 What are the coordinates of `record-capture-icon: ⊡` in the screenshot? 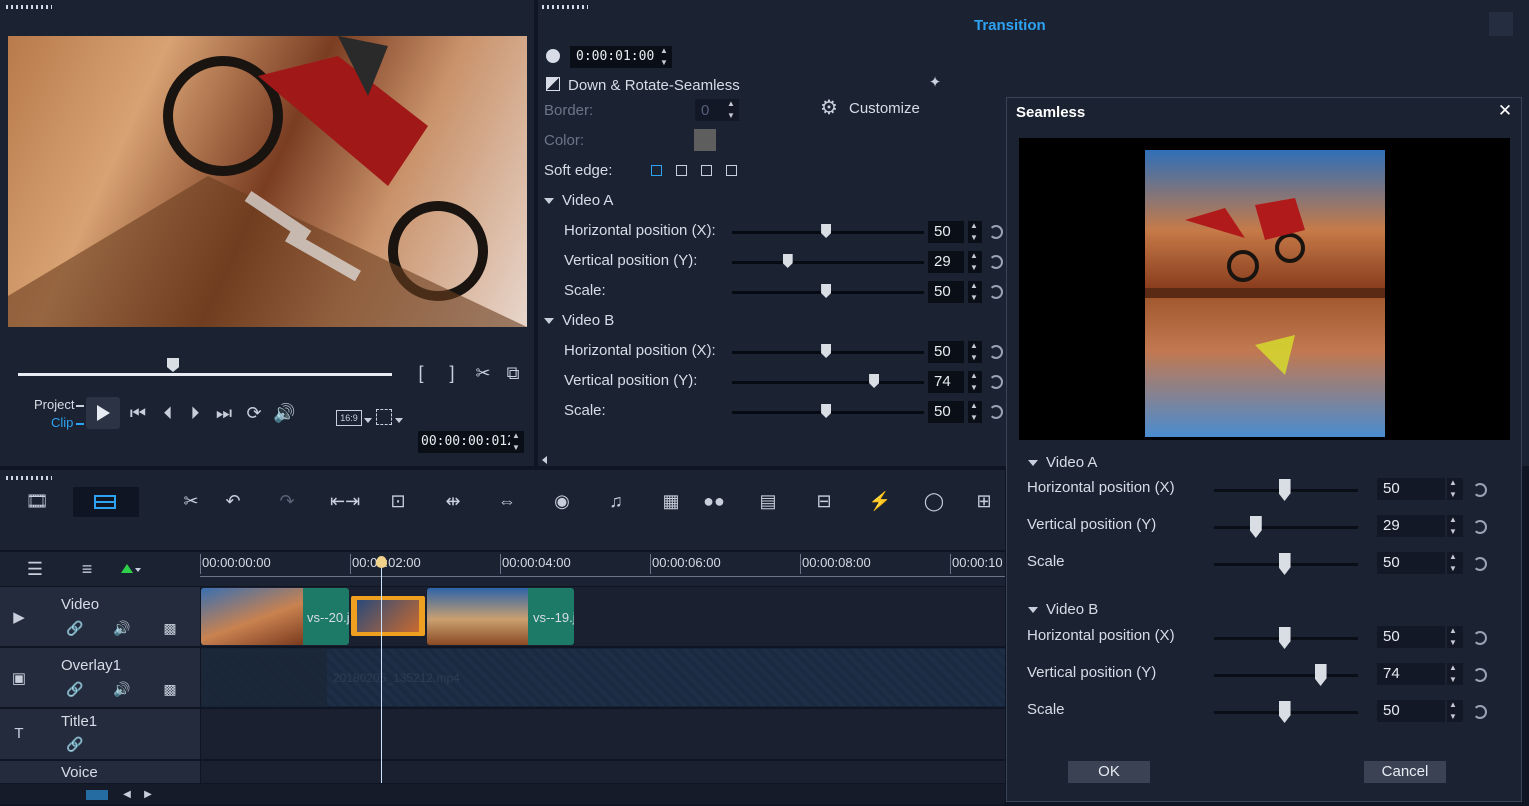 It's located at (398, 501).